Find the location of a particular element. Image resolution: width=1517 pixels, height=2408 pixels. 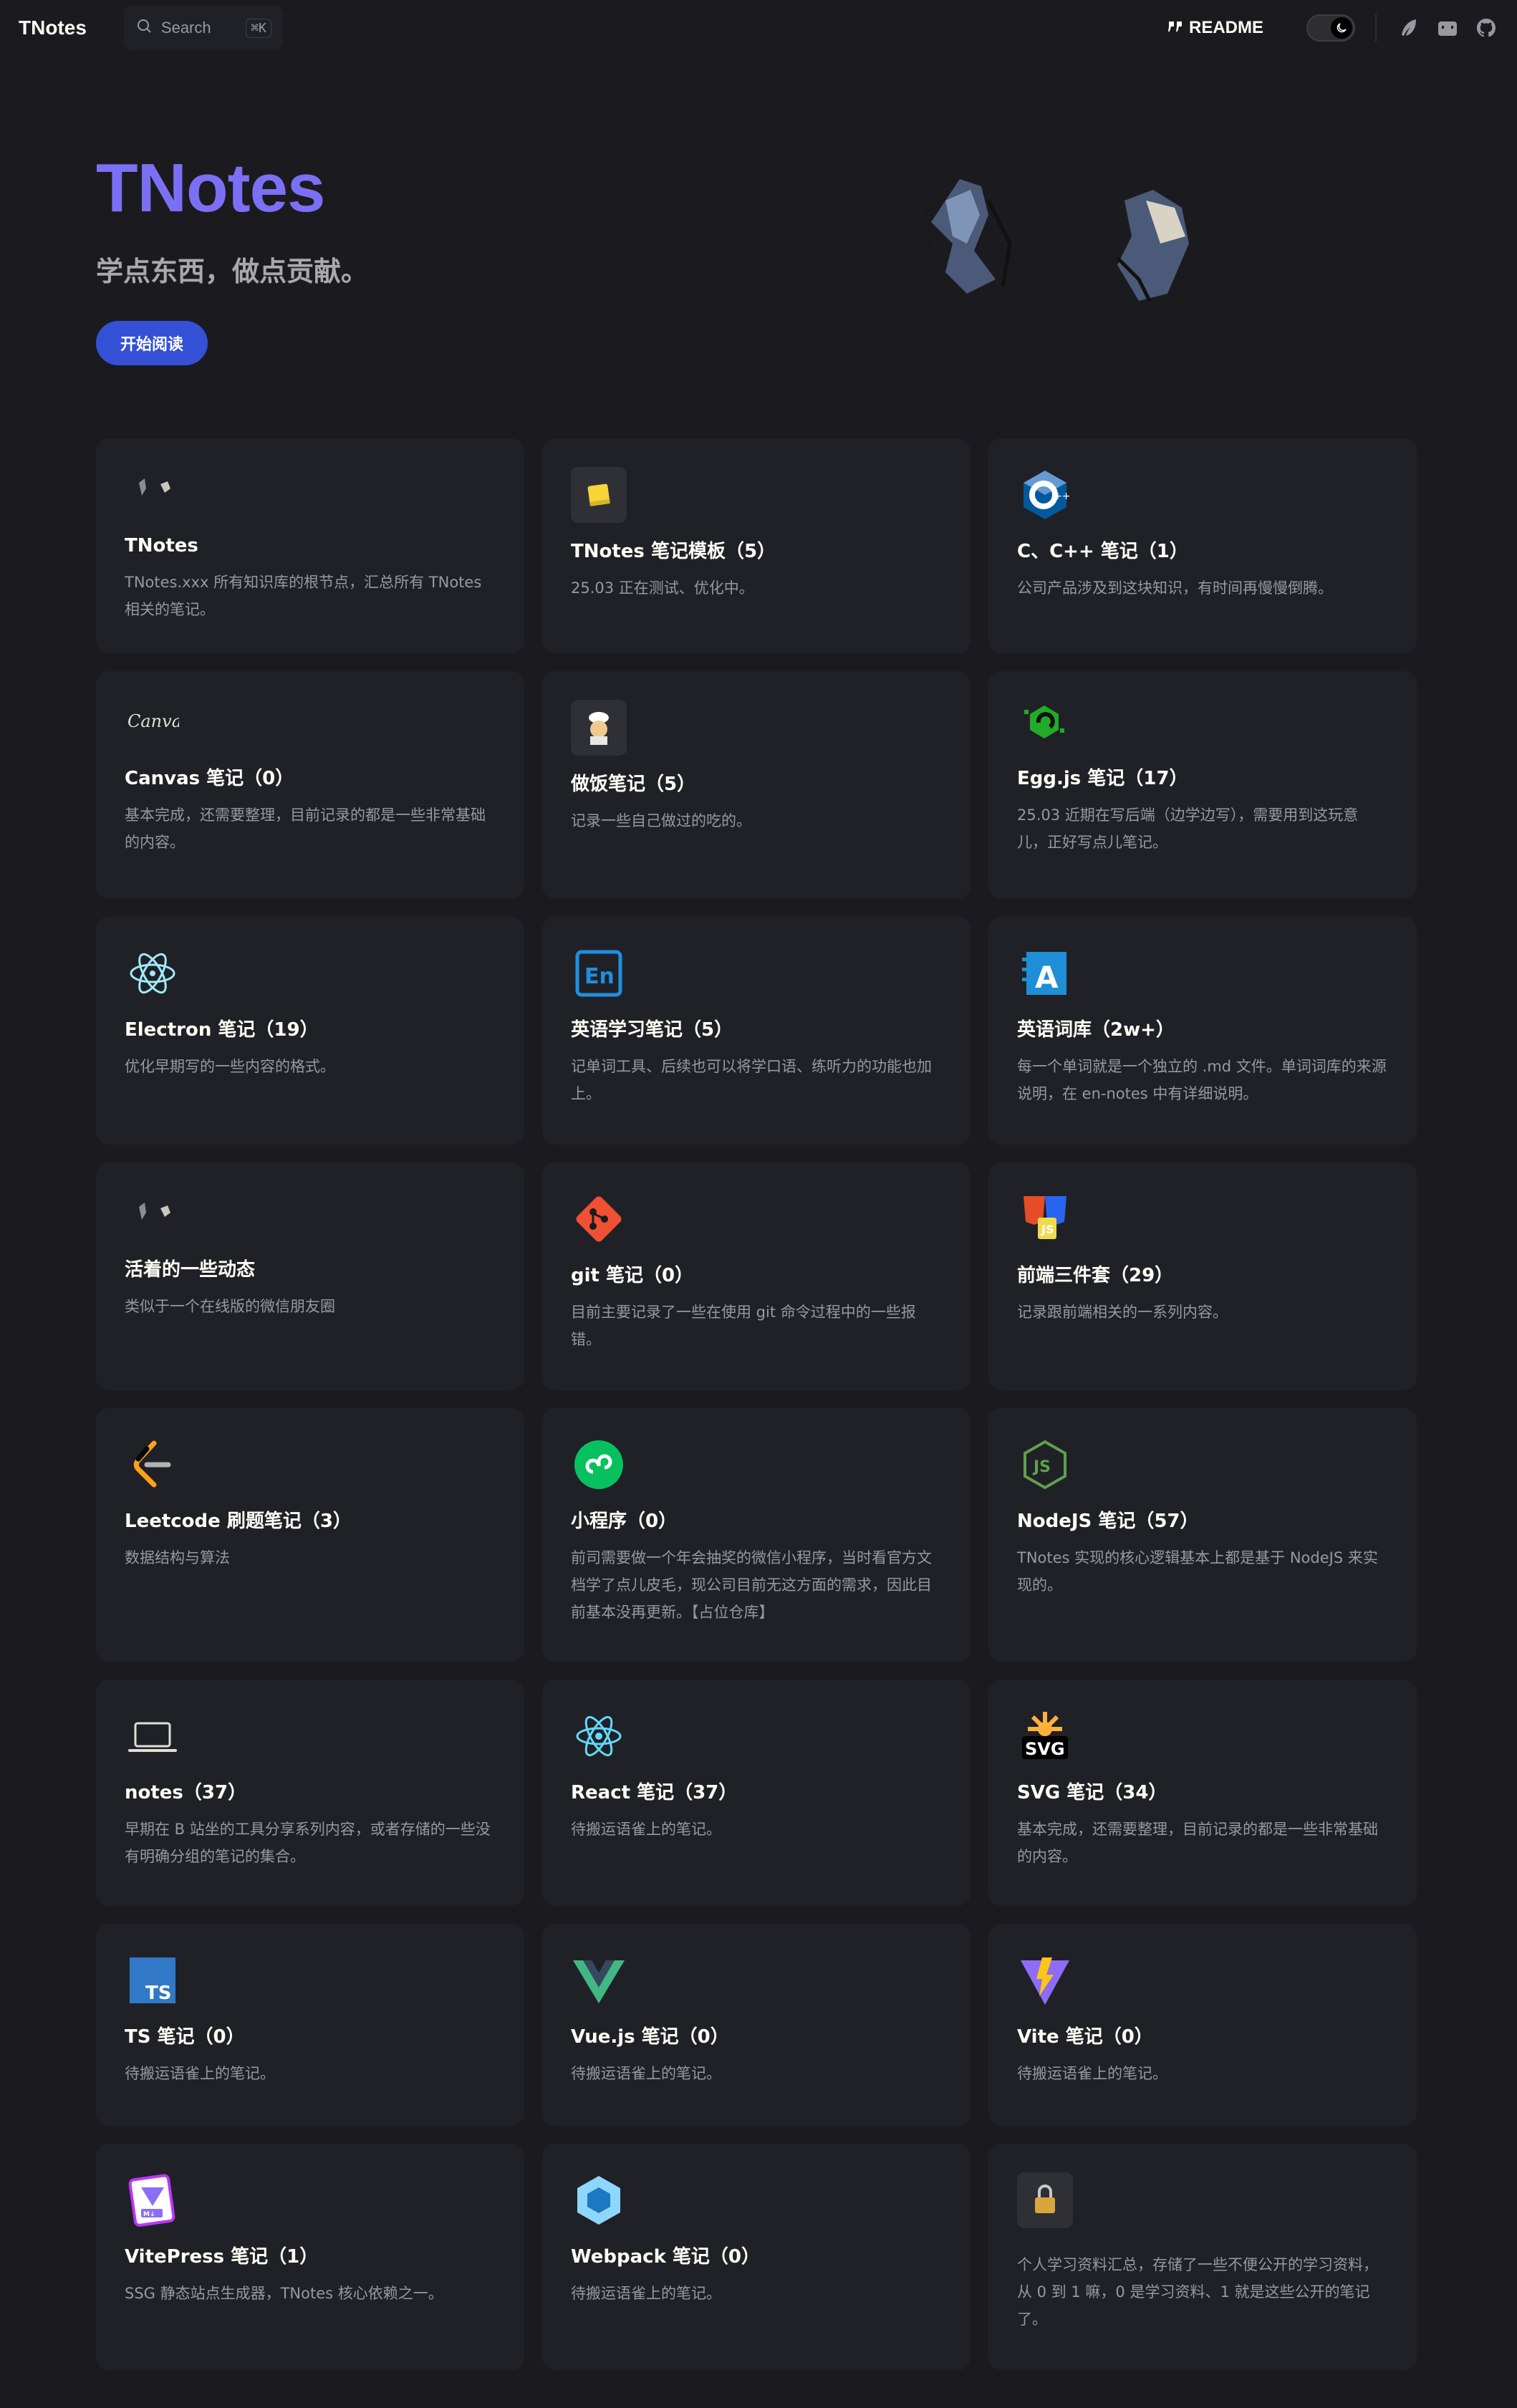

card-description: SSG 静态站点生成器，TNotes 核心依赖之一。 is located at coordinates (284, 2293).